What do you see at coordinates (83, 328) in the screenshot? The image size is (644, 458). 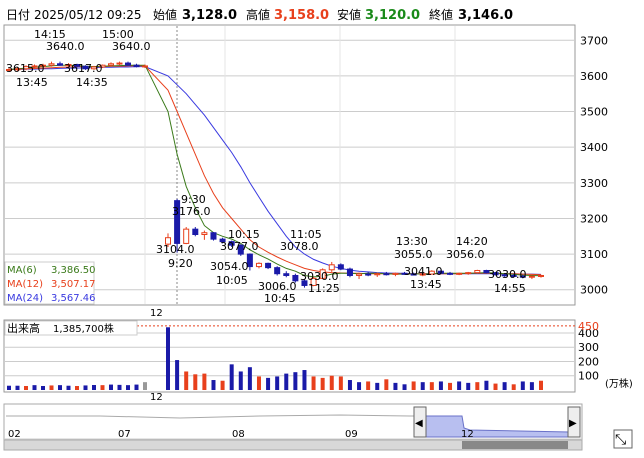 I see `volume-value: 1,385,700株` at bounding box center [83, 328].